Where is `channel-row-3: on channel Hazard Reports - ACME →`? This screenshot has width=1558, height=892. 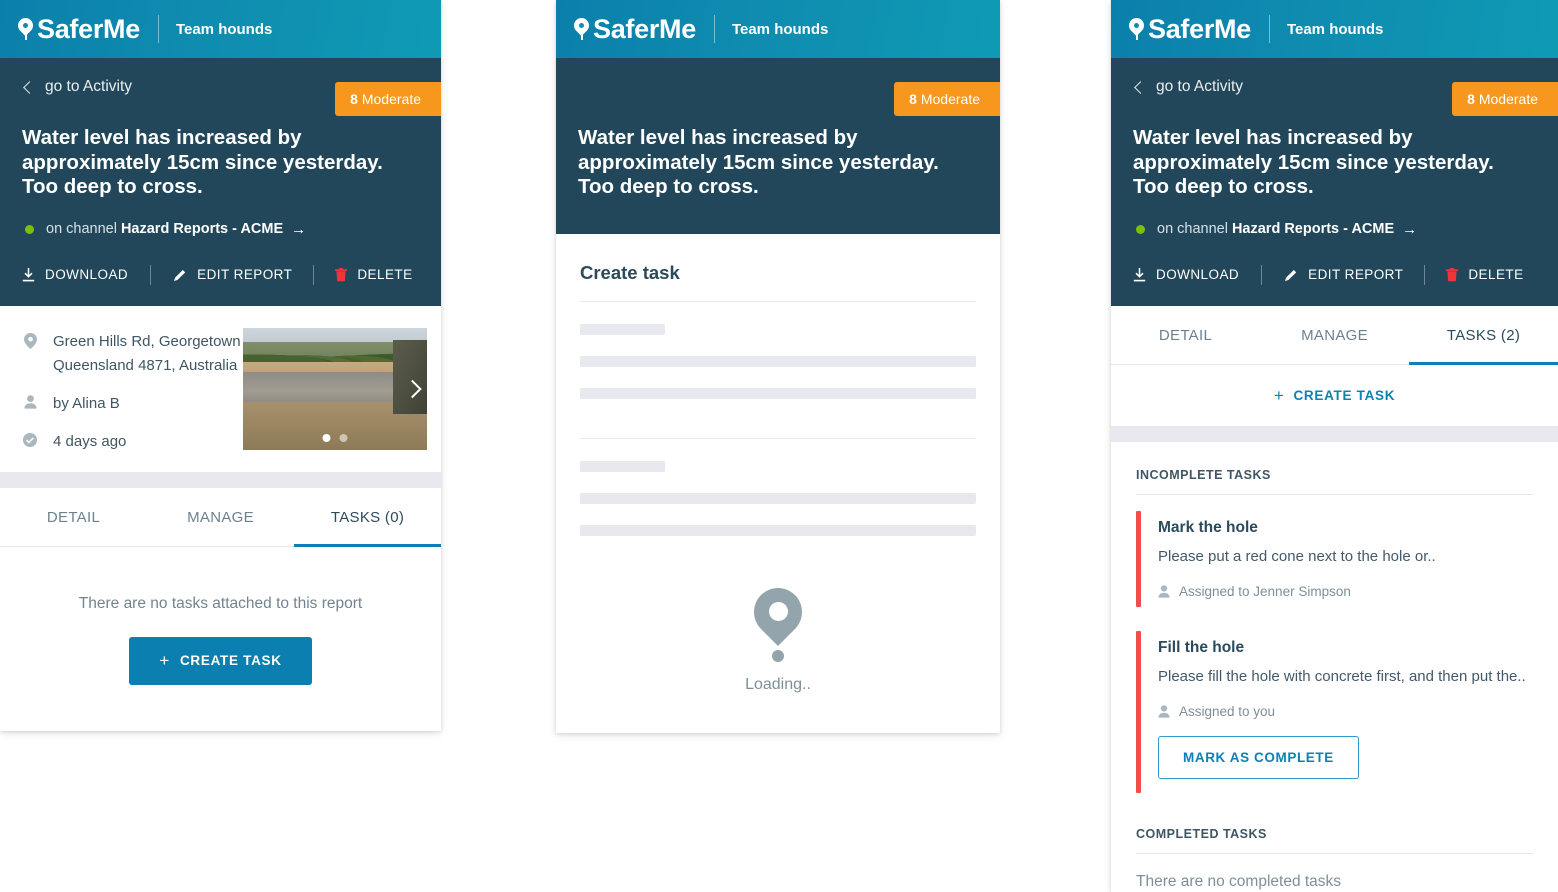
channel-row-3: on channel Hazard Reports - ACME → is located at coordinates (1334, 229).